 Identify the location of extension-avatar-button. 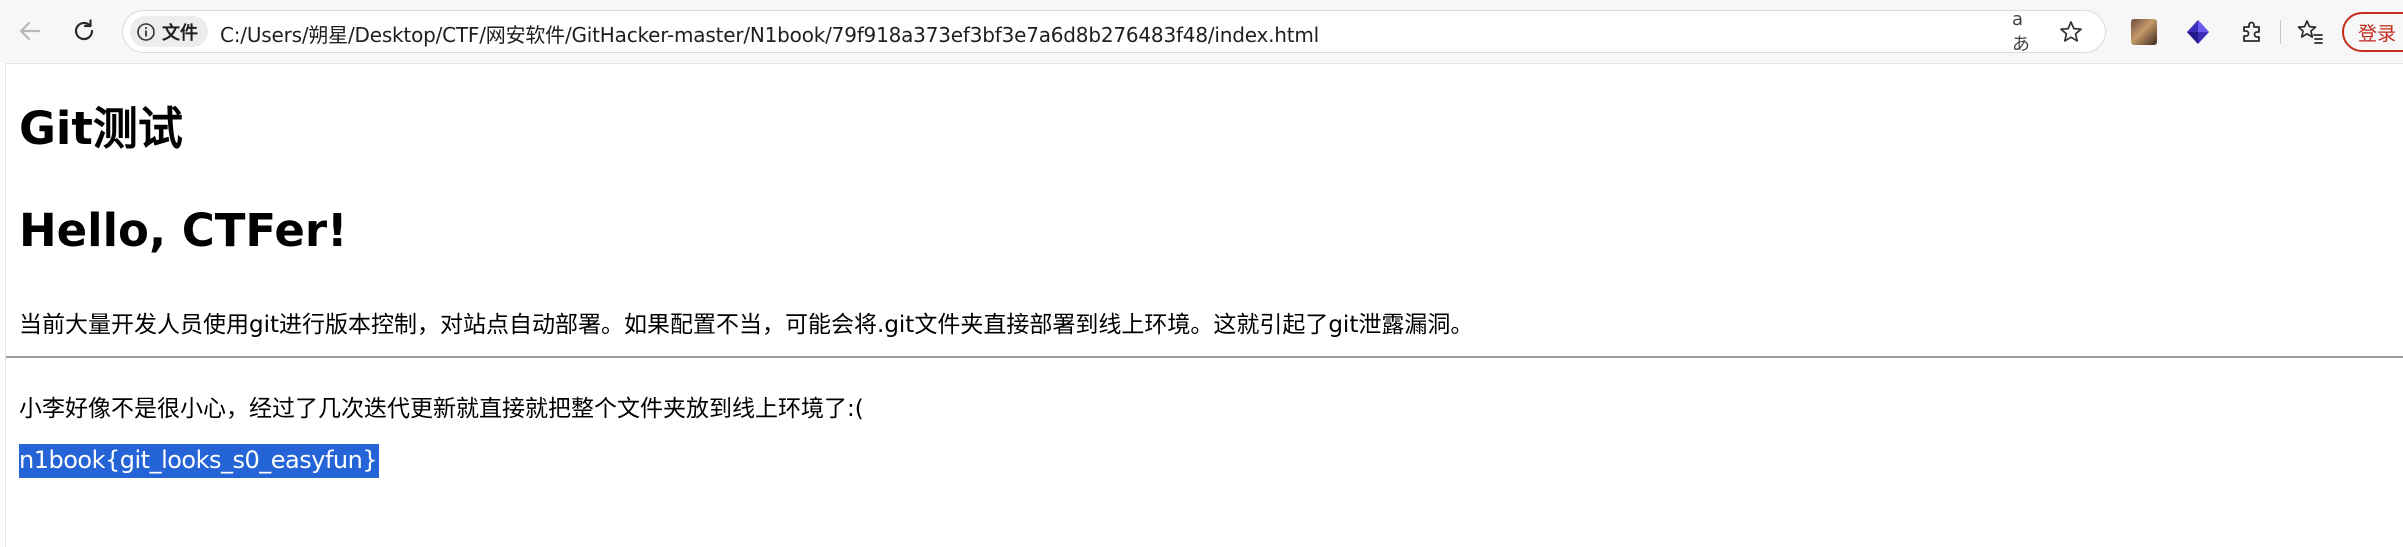
(2144, 32).